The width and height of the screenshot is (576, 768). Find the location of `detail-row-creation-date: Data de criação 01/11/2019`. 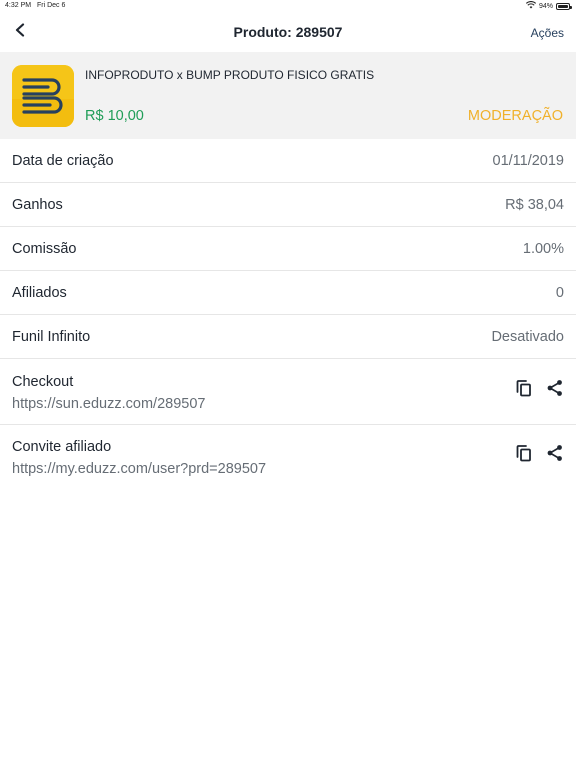

detail-row-creation-date: Data de criação 01/11/2019 is located at coordinates (288, 161).